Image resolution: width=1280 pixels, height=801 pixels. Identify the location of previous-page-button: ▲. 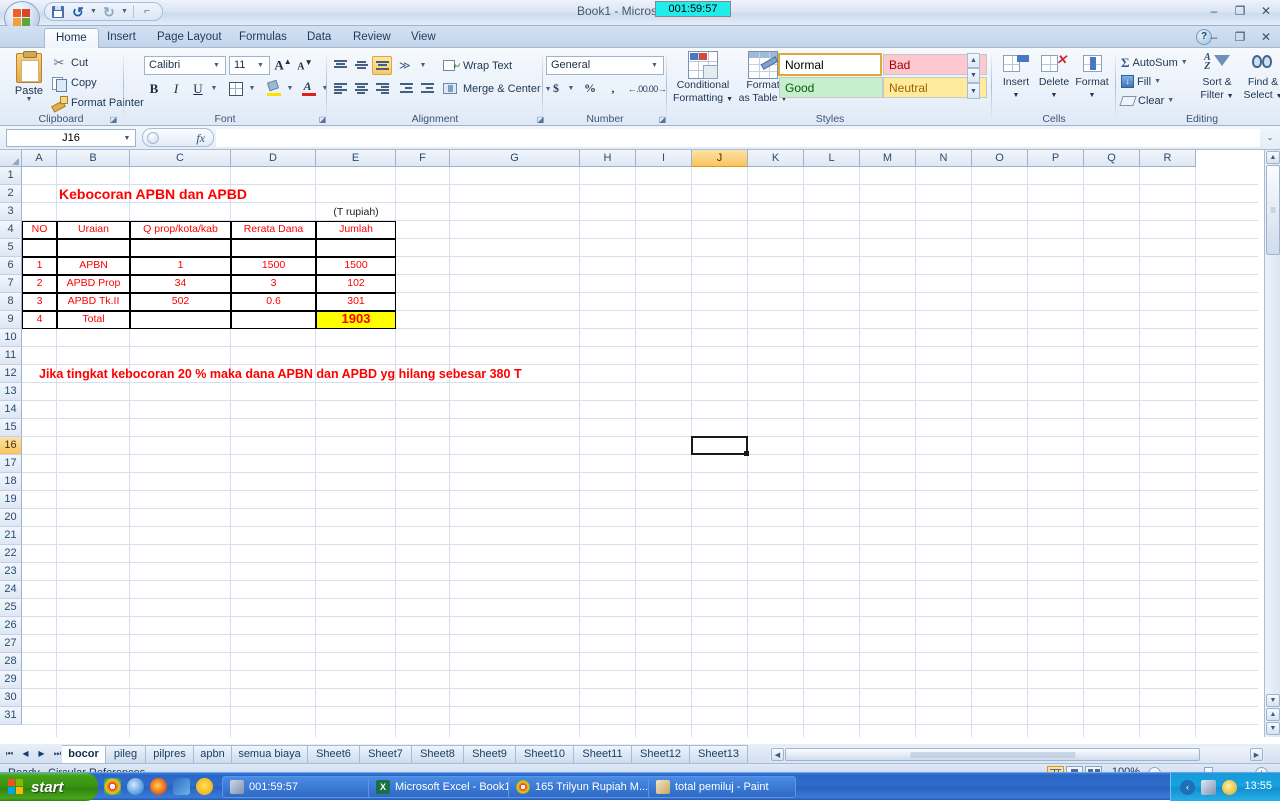
(1273, 714).